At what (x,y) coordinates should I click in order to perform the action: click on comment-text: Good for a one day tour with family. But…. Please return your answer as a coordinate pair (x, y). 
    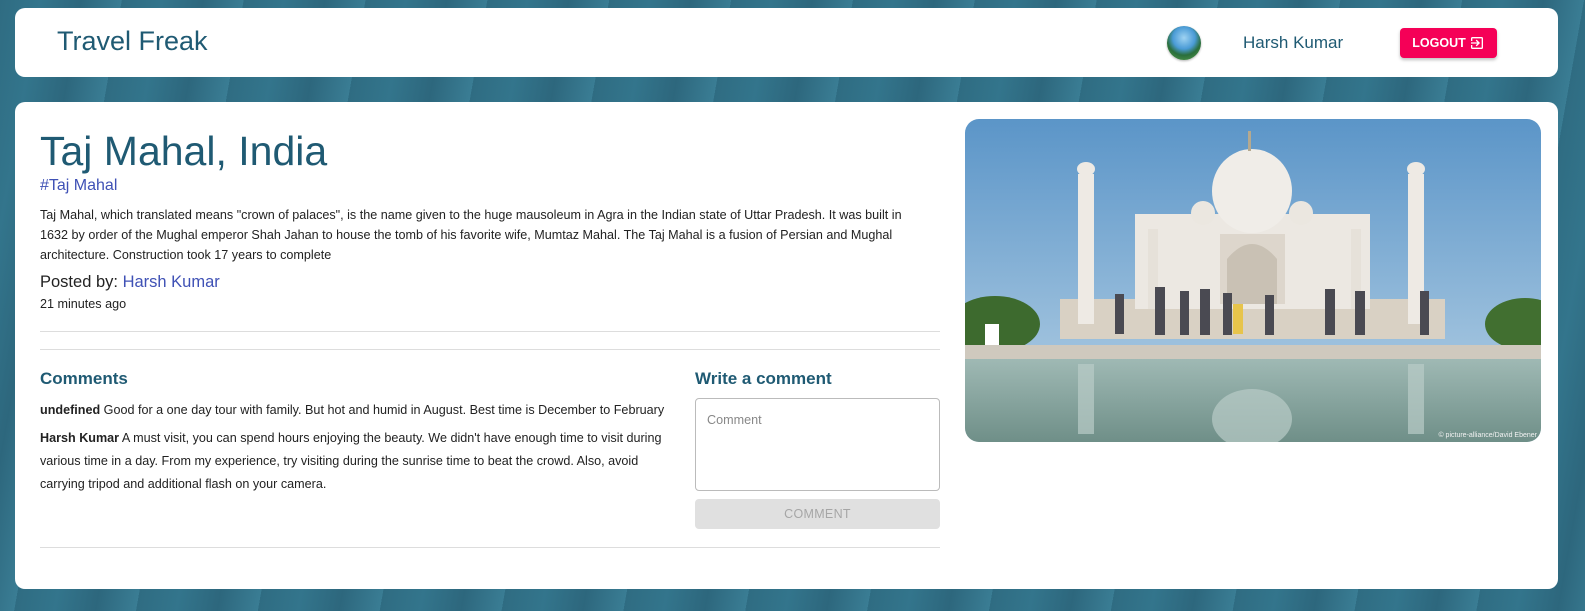
    Looking at the image, I should click on (384, 410).